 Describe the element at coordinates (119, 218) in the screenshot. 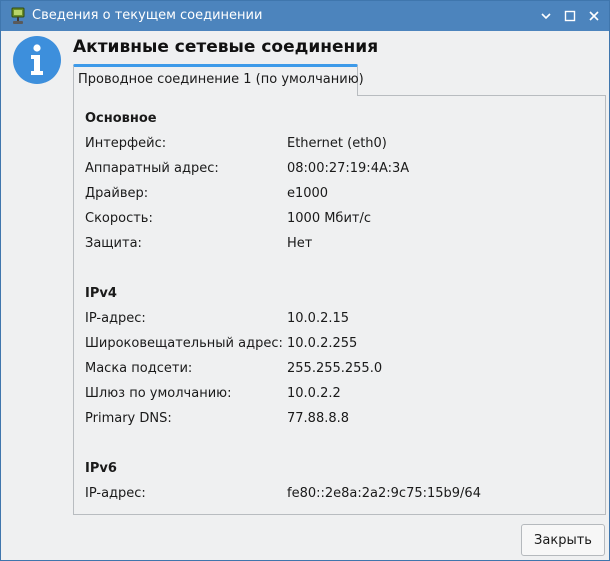

I see `speed-label: Скорость:` at that location.